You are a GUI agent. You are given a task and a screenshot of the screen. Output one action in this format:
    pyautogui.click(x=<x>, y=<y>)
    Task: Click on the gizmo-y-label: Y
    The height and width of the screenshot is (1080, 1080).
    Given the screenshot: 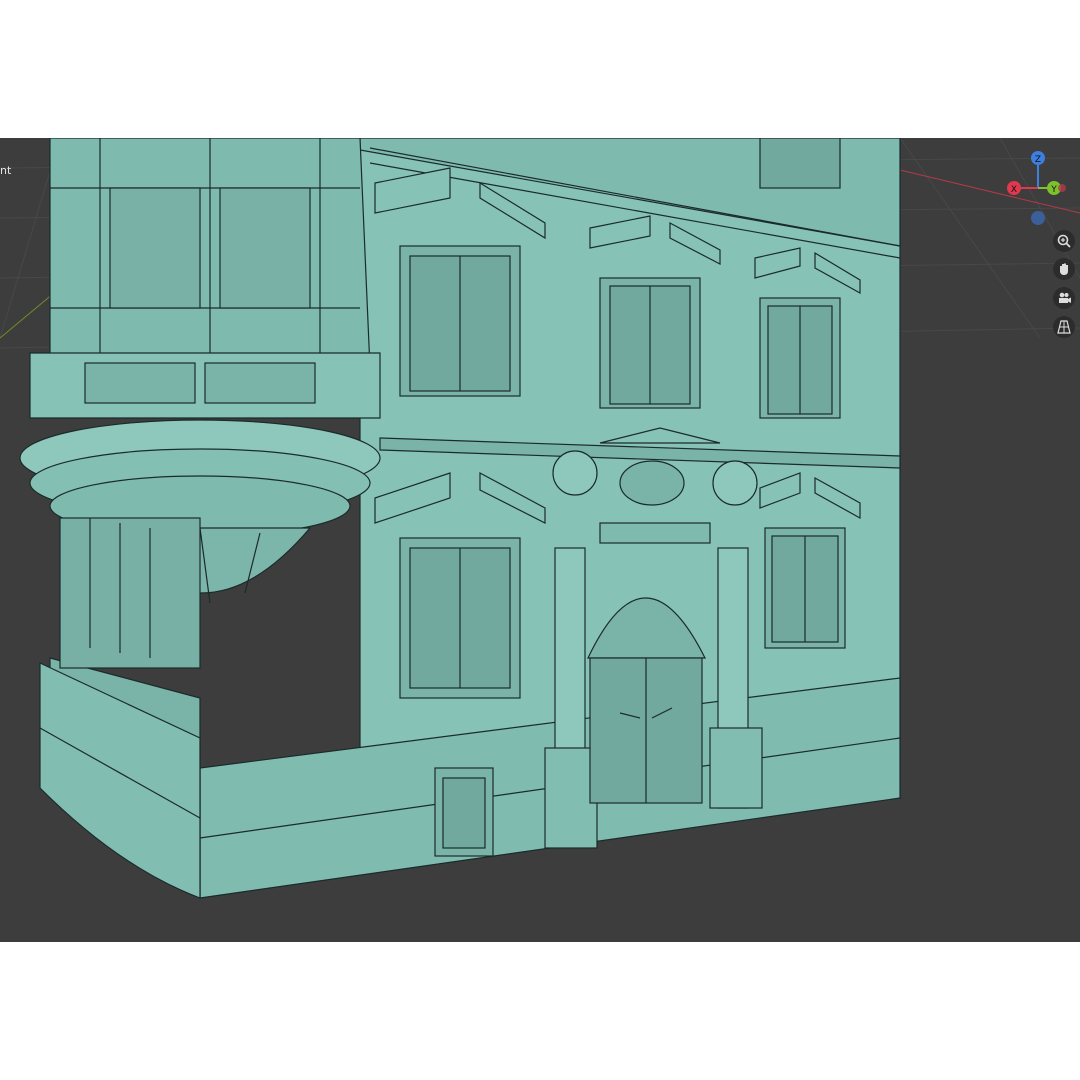 What is the action you would take?
    pyautogui.click(x=1053, y=190)
    